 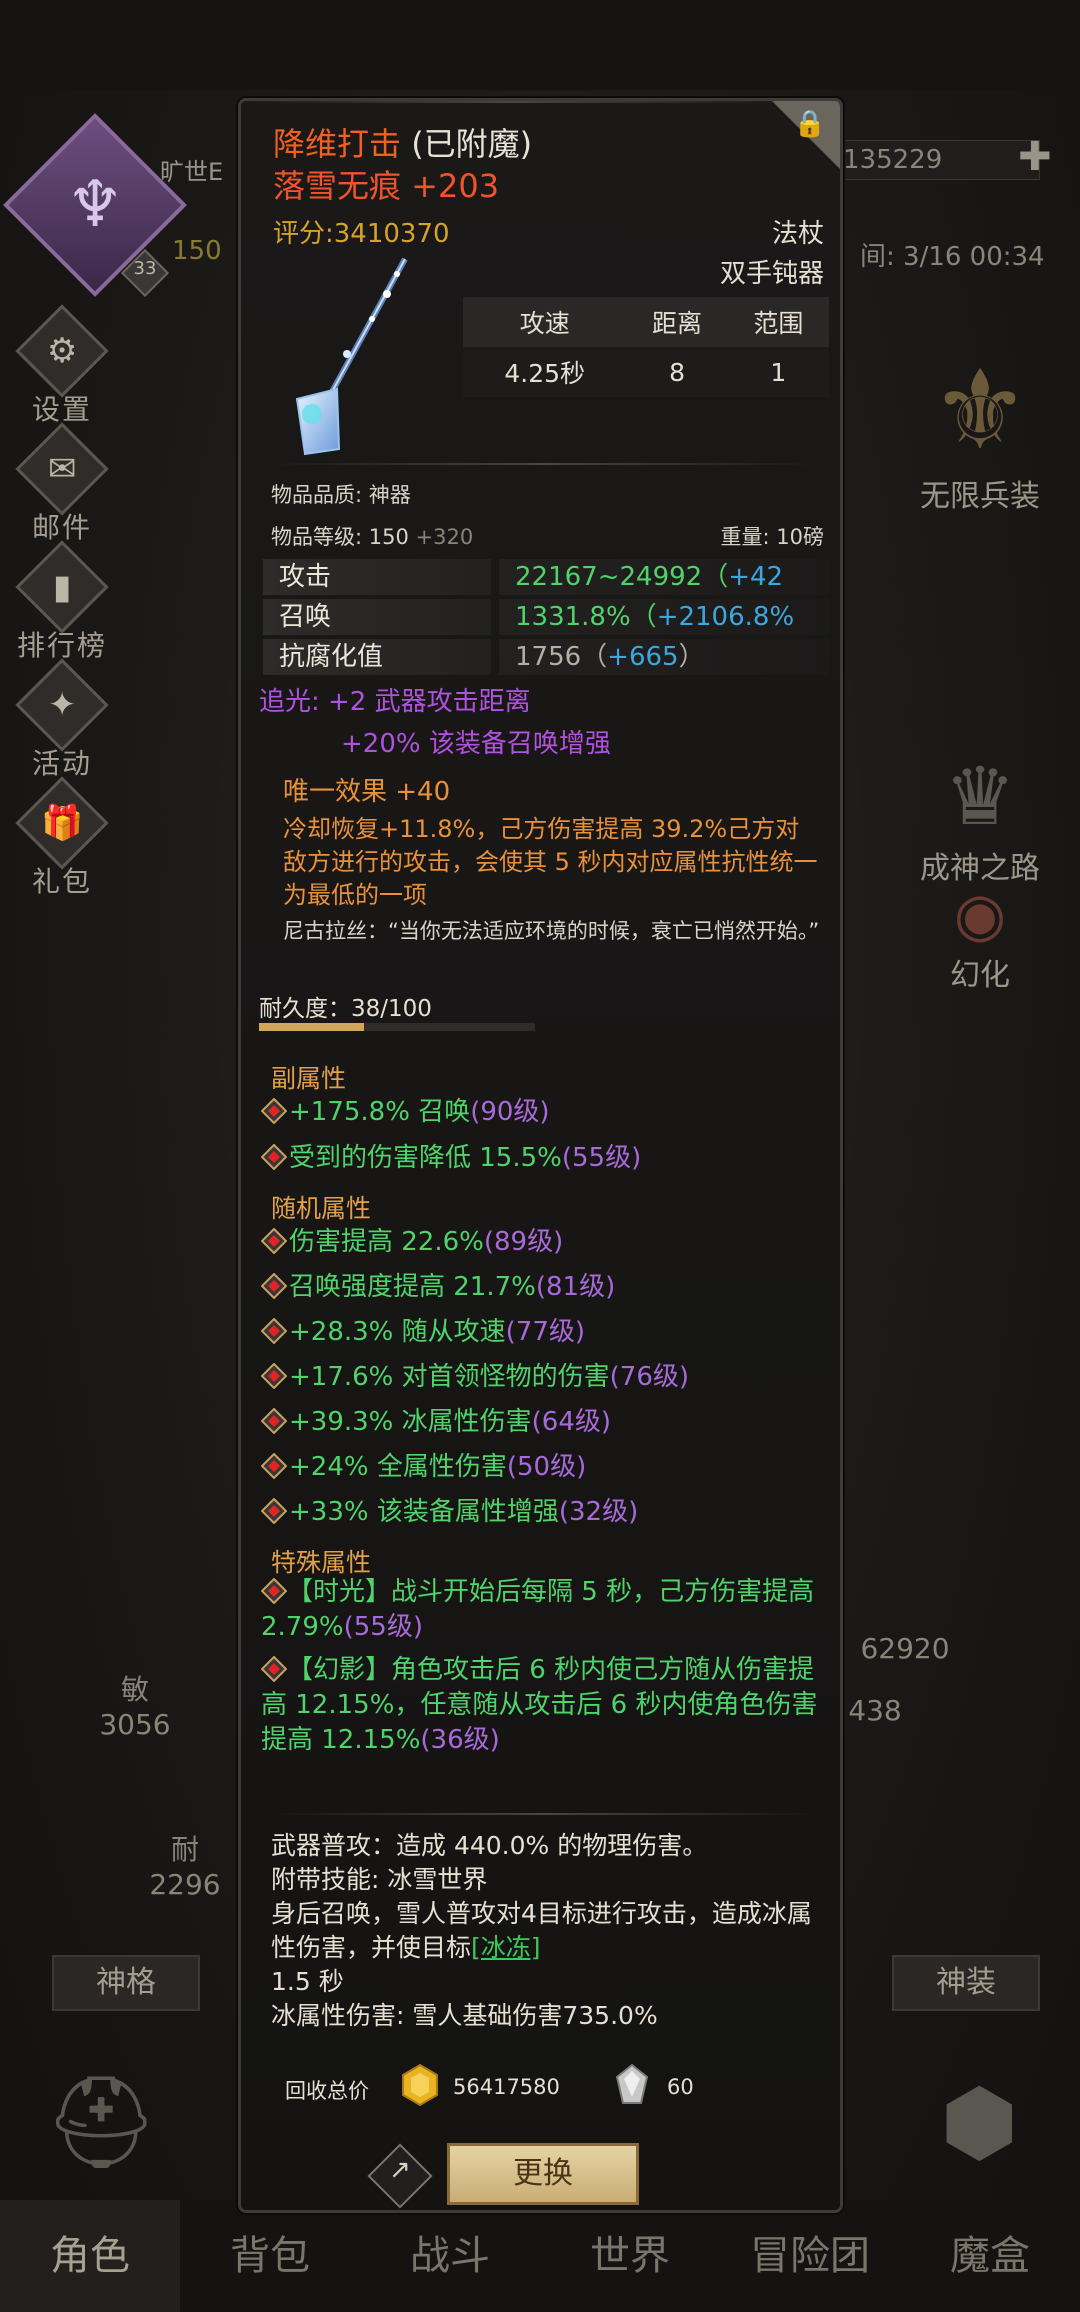 I want to click on sub-attributes-title: 副属性, so click(x=309, y=1078).